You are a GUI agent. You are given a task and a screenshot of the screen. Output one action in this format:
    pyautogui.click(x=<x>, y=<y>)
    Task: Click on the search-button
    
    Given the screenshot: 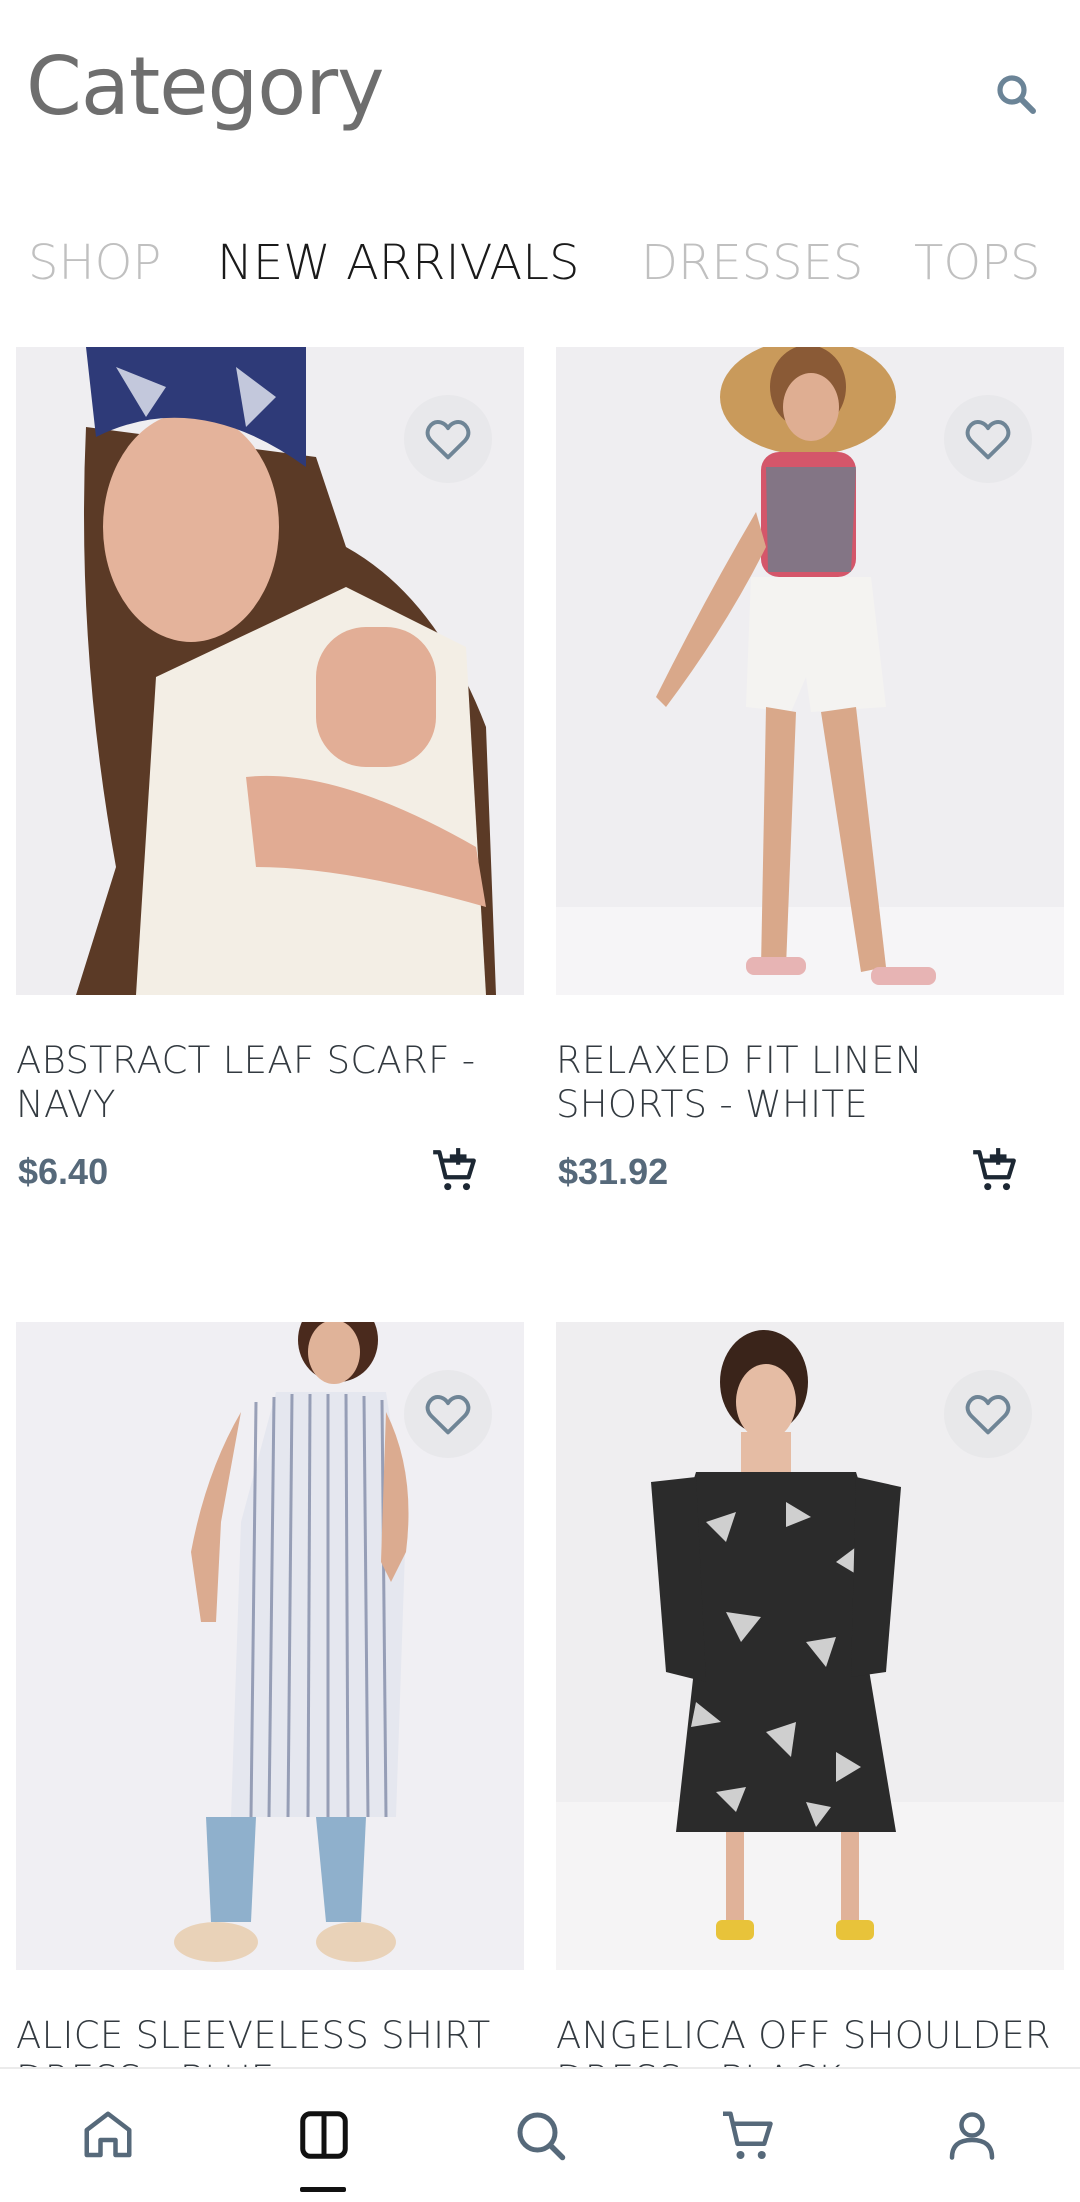 What is the action you would take?
    pyautogui.click(x=1016, y=94)
    